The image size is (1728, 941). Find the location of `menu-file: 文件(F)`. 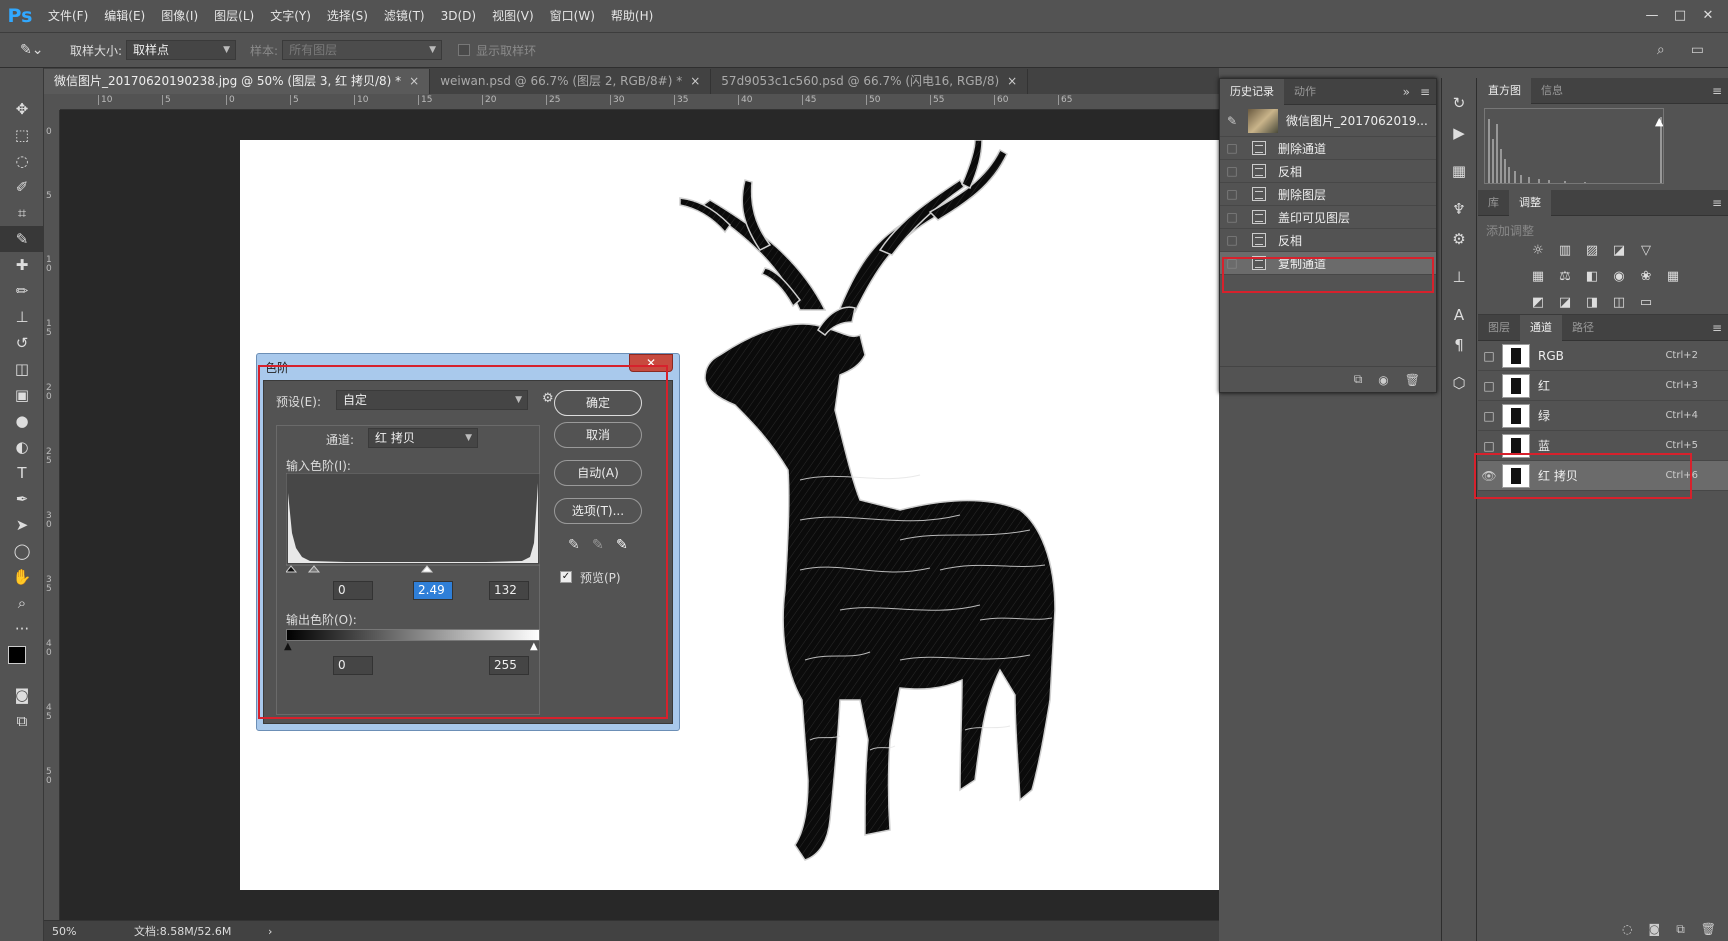

menu-file: 文件(F) is located at coordinates (68, 16).